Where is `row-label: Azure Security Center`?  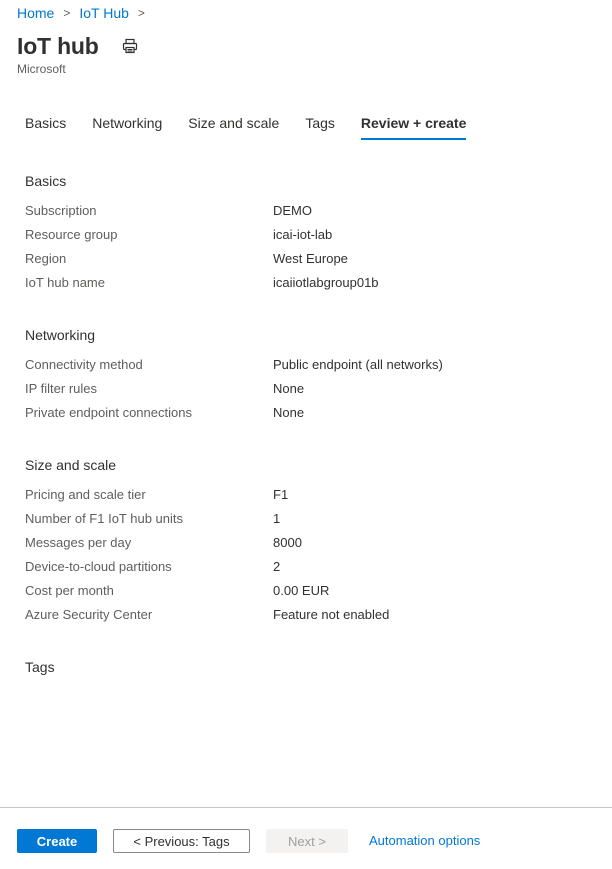 row-label: Azure Security Center is located at coordinates (89, 614).